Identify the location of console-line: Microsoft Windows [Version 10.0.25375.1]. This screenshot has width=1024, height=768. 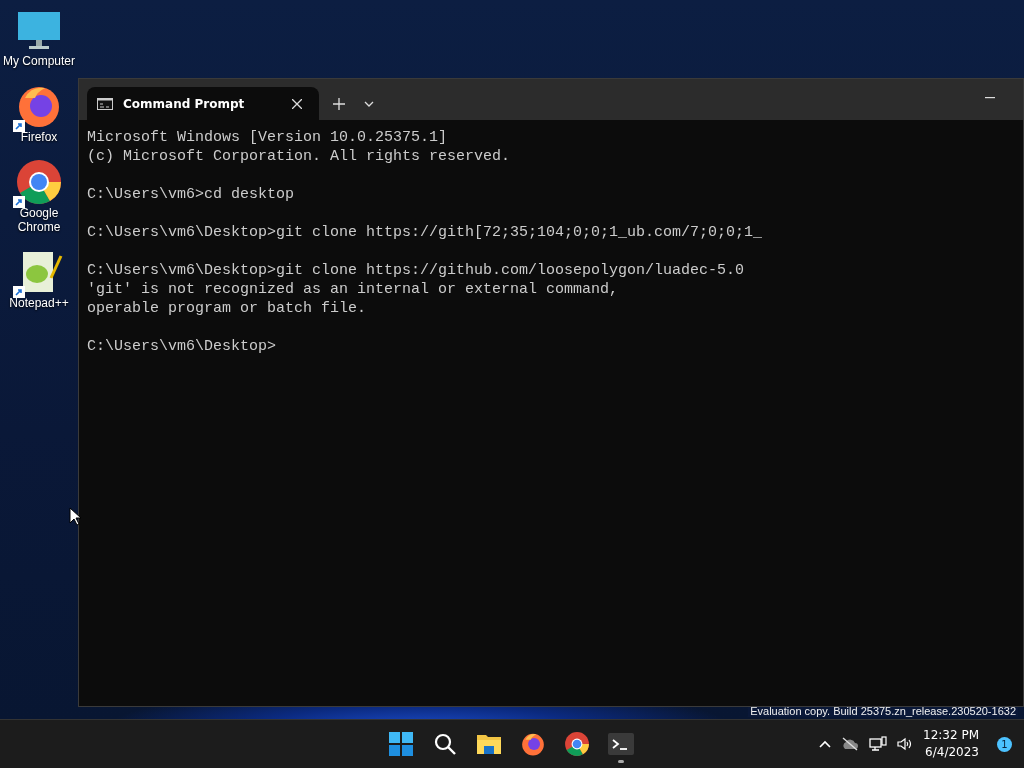
(268, 137).